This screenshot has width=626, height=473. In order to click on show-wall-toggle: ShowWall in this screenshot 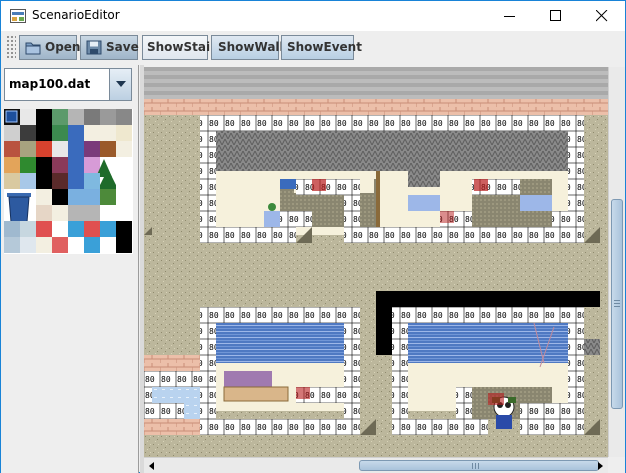, I will do `click(247, 47)`.